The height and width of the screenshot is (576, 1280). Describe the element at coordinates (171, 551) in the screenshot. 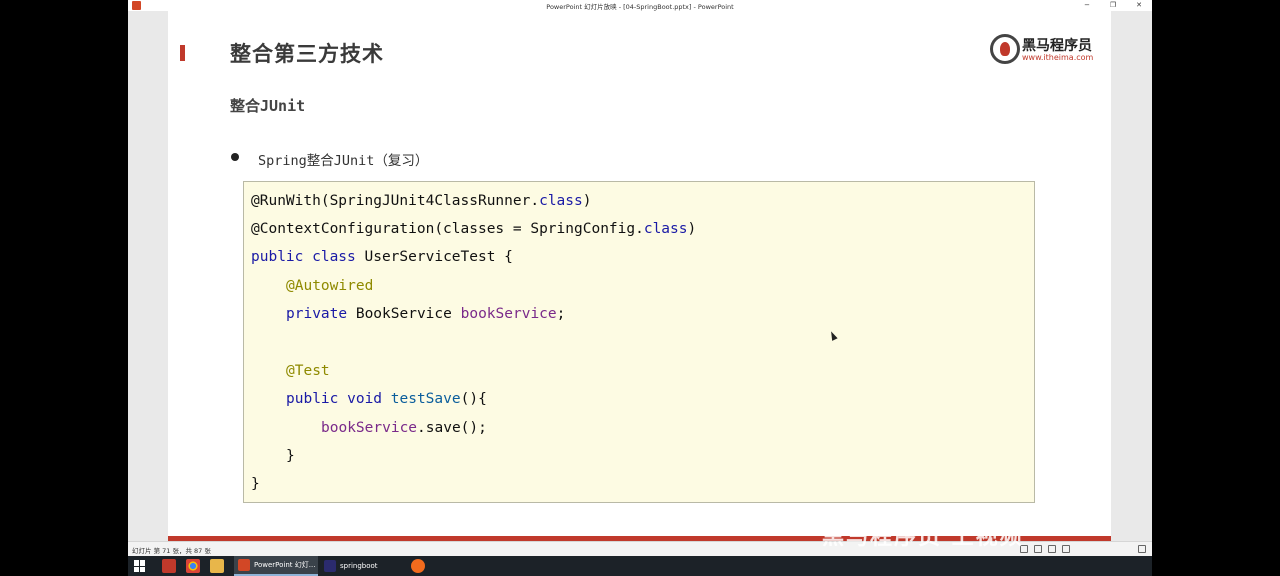

I see `slide-counter: 幻灯片 第 71 张，共 87 张` at that location.